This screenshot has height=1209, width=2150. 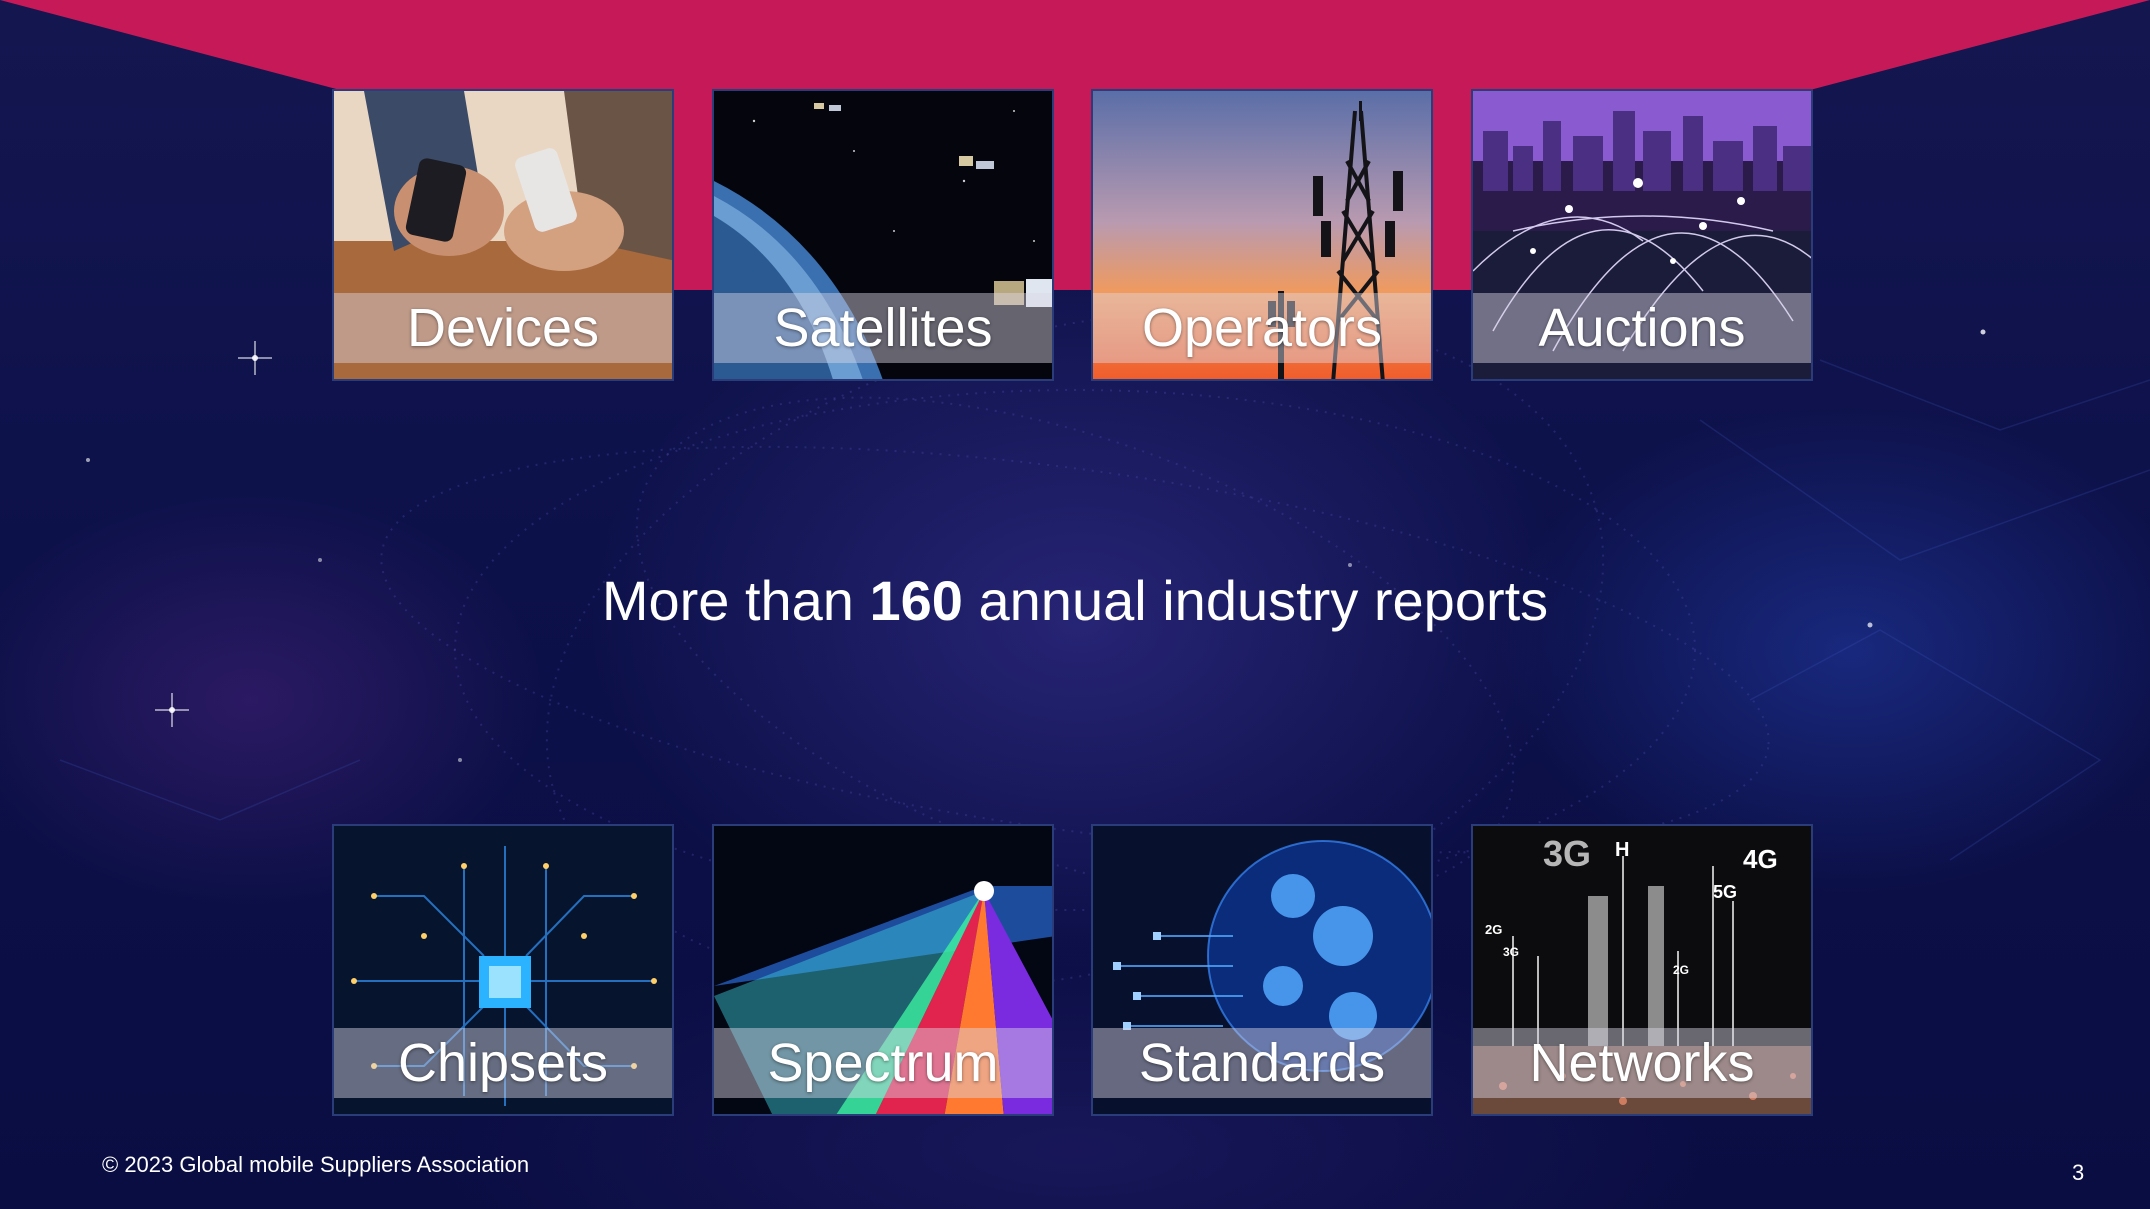 I want to click on tile-label: Standards, so click(x=1262, y=1063).